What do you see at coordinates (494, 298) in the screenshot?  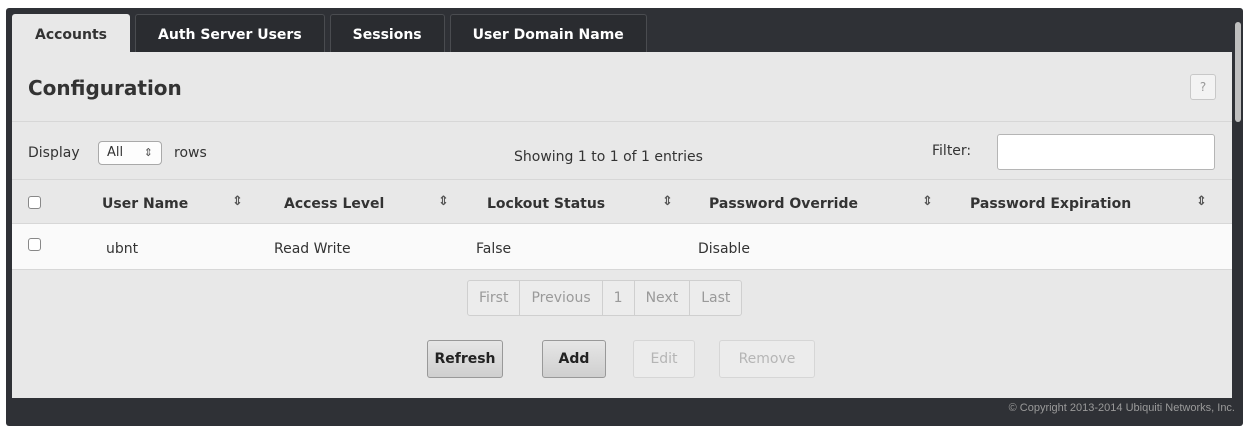 I see `pager-first: First` at bounding box center [494, 298].